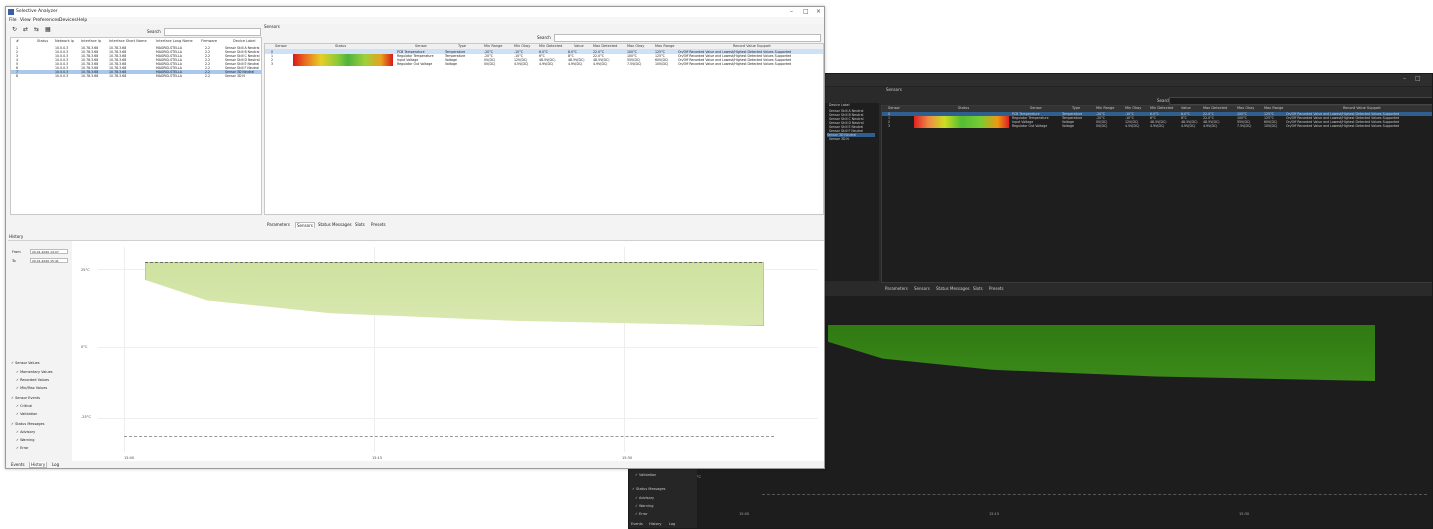  What do you see at coordinates (278, 224) in the screenshot?
I see `tab-parameters: Parameters` at bounding box center [278, 224].